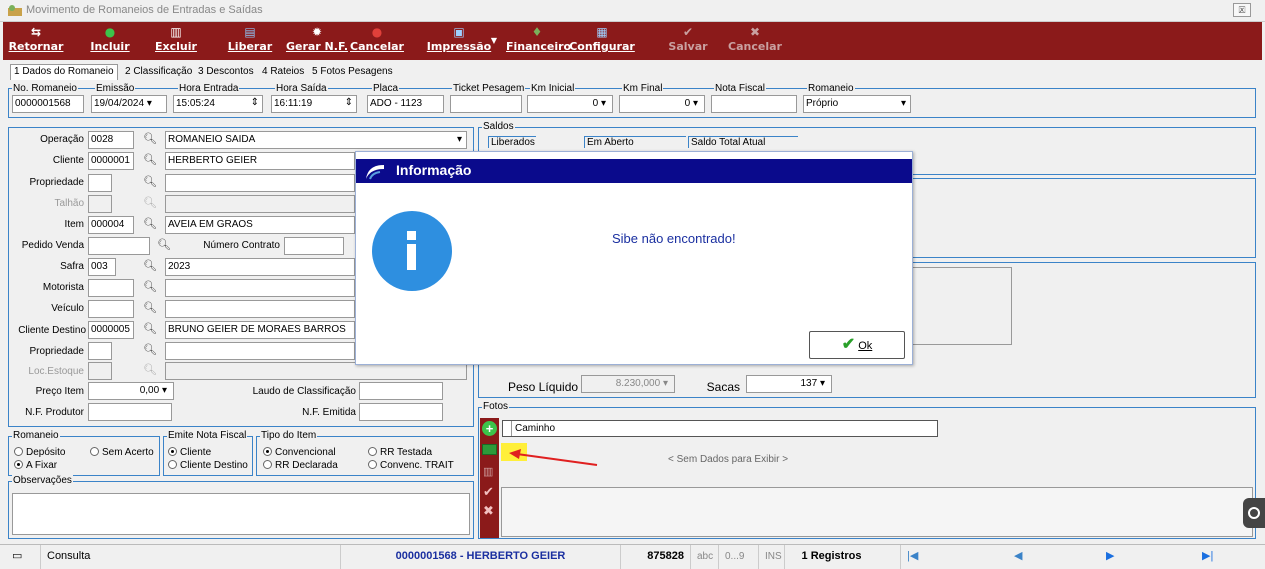 Image resolution: width=1265 pixels, height=569 pixels. I want to click on hora-saida-field: 16:11:19 ⇕, so click(314, 104).